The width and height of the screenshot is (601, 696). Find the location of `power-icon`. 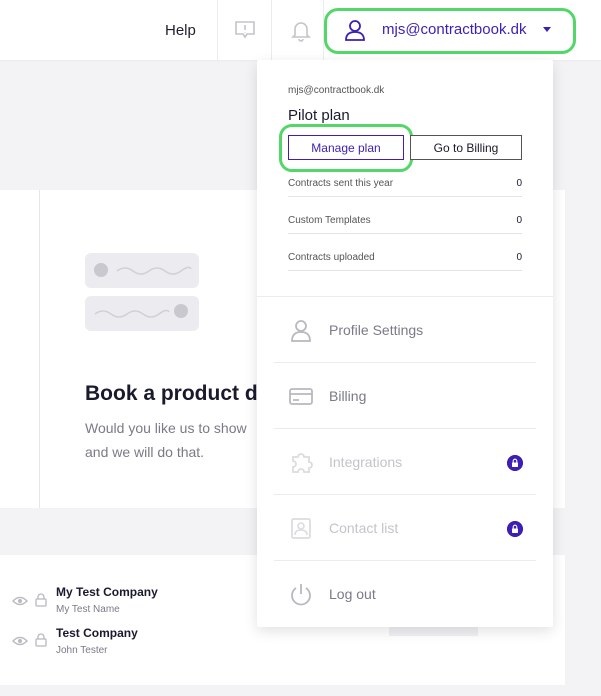

power-icon is located at coordinates (301, 595).